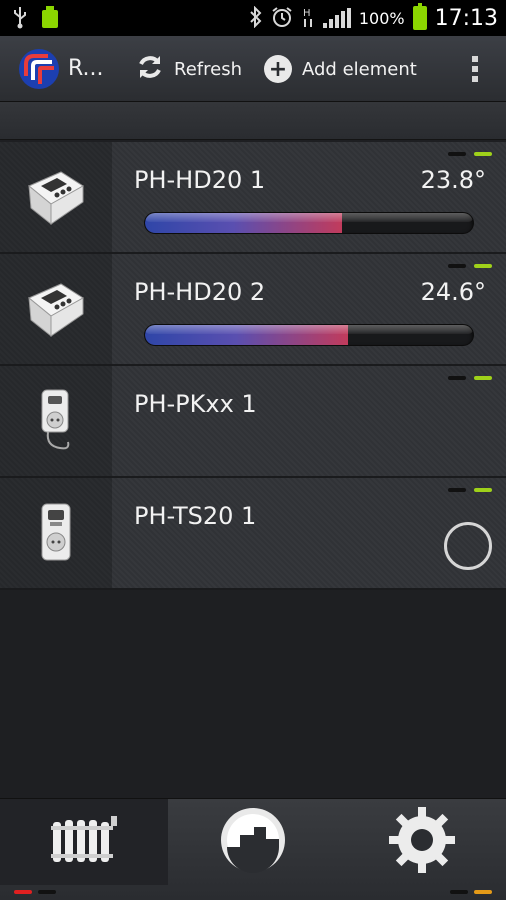 The width and height of the screenshot is (506, 900). I want to click on svg-text: H, so click(307, 13).